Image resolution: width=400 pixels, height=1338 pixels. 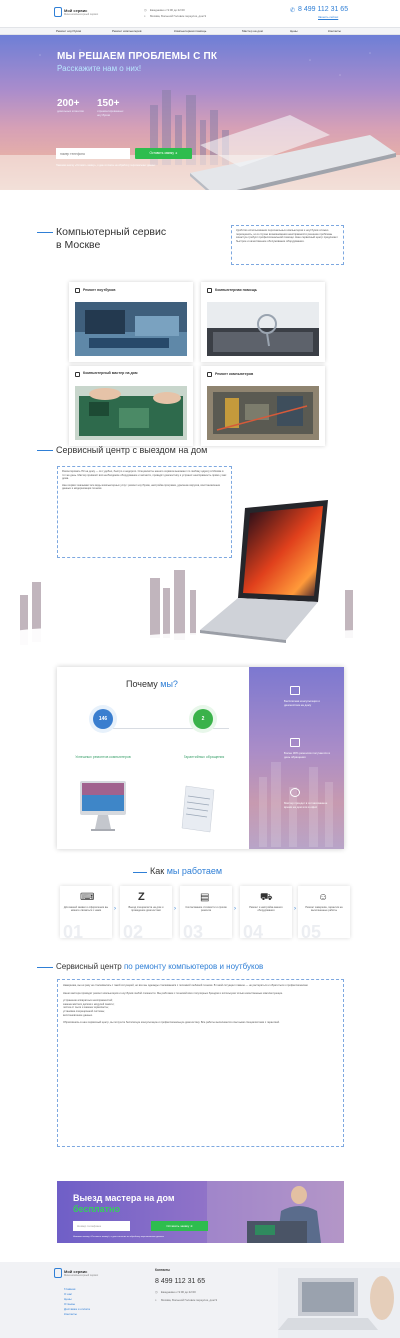 I want to click on logo-icon, so click(x=58, y=12).